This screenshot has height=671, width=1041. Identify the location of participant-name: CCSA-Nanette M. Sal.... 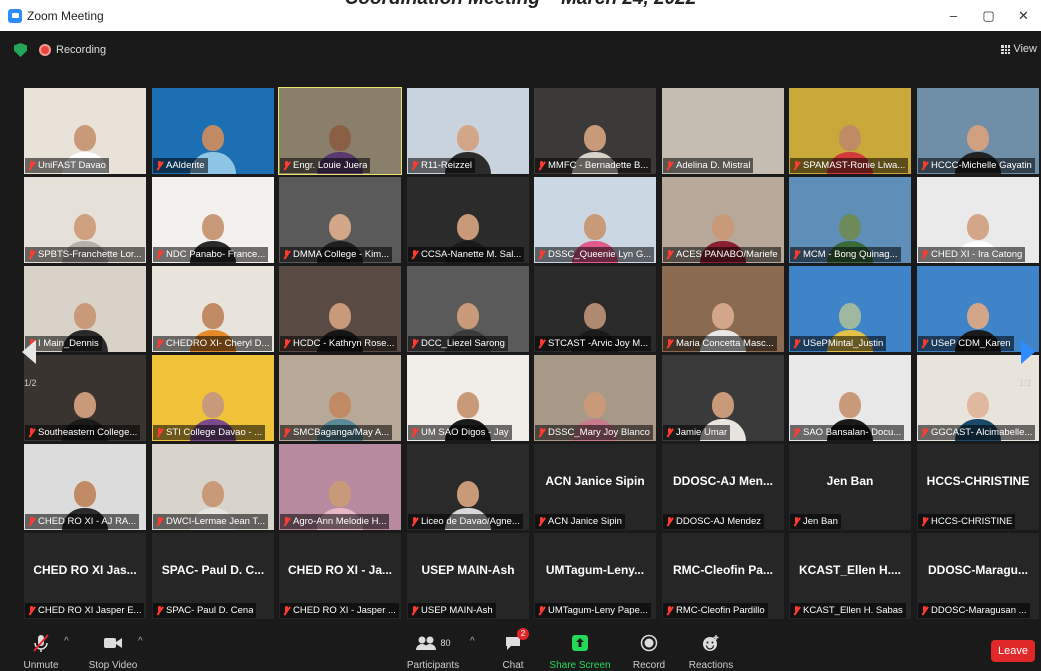
(471, 254).